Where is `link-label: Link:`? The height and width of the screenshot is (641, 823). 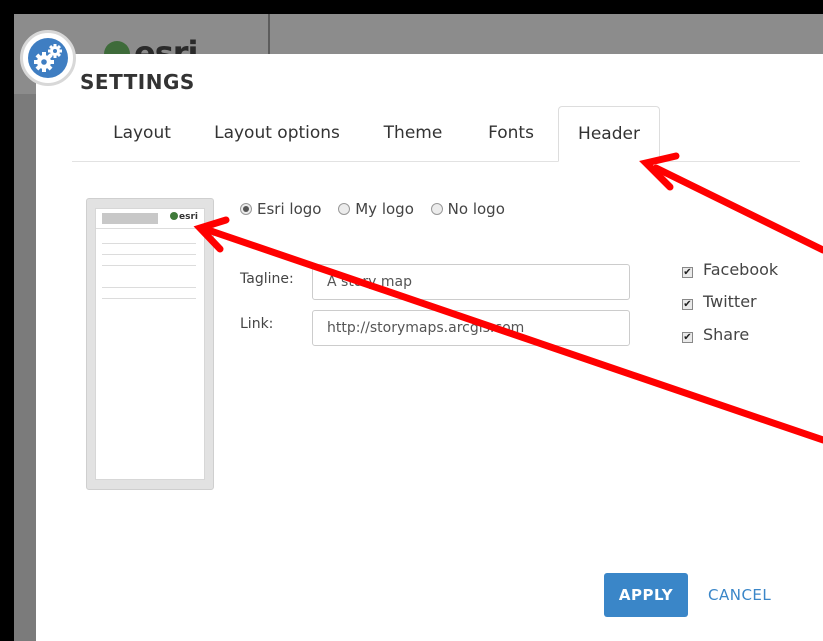 link-label: Link: is located at coordinates (257, 324).